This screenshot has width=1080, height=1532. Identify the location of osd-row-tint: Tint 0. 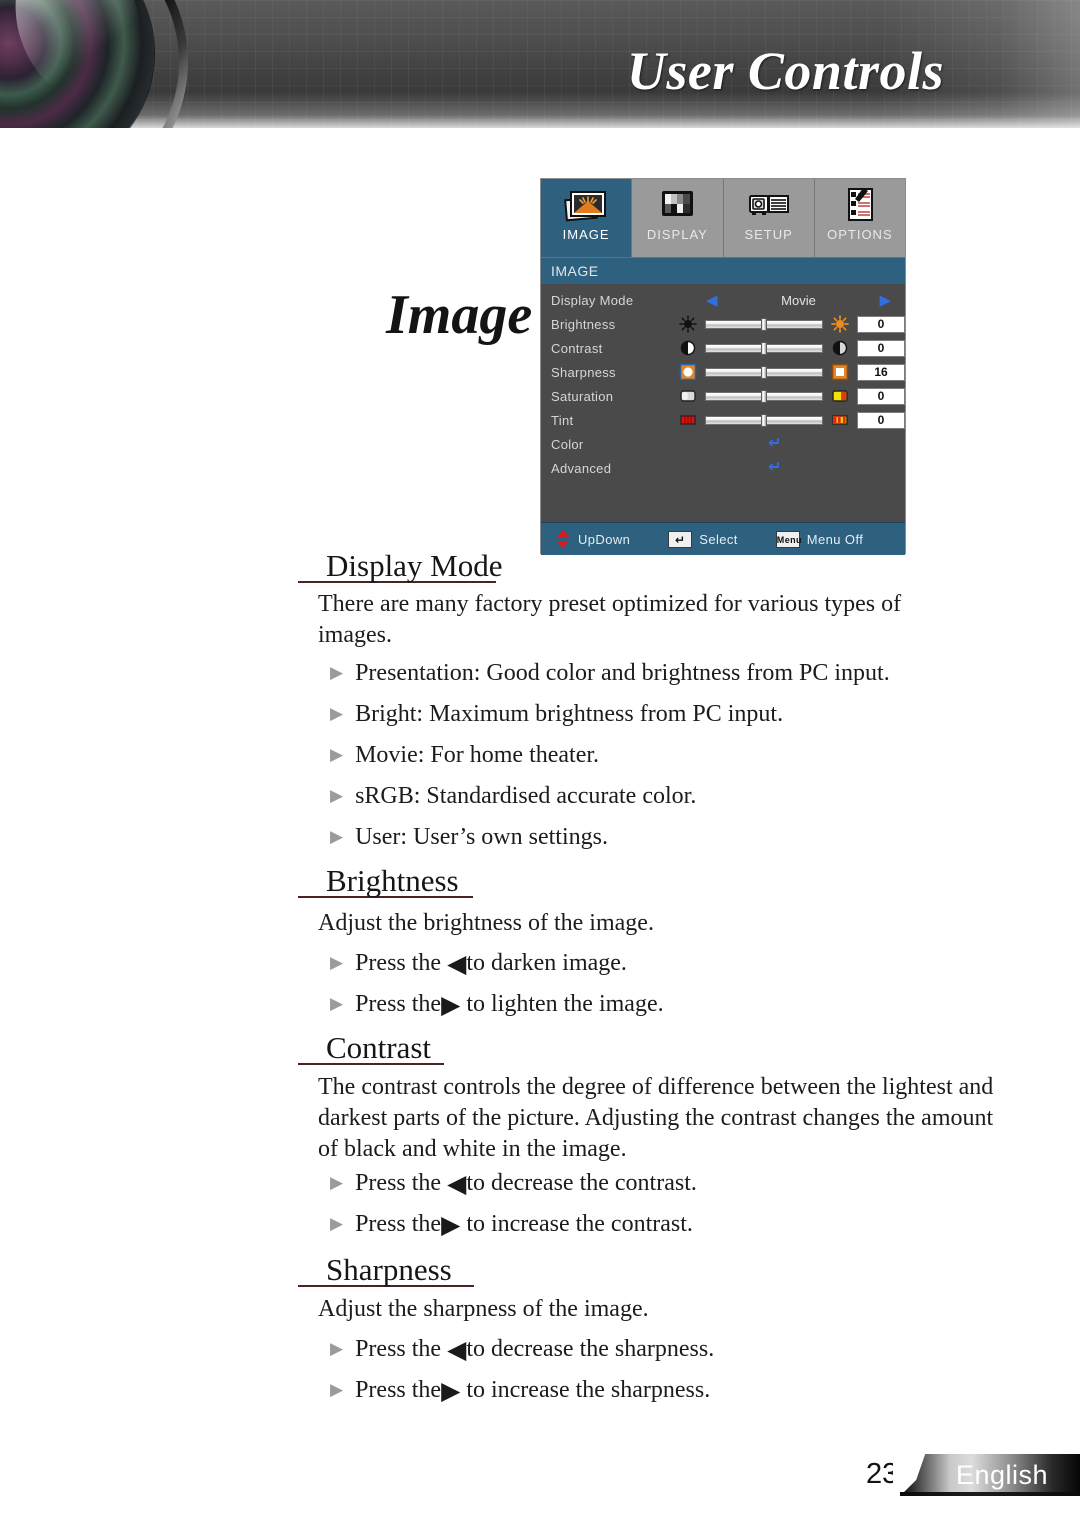
(723, 420).